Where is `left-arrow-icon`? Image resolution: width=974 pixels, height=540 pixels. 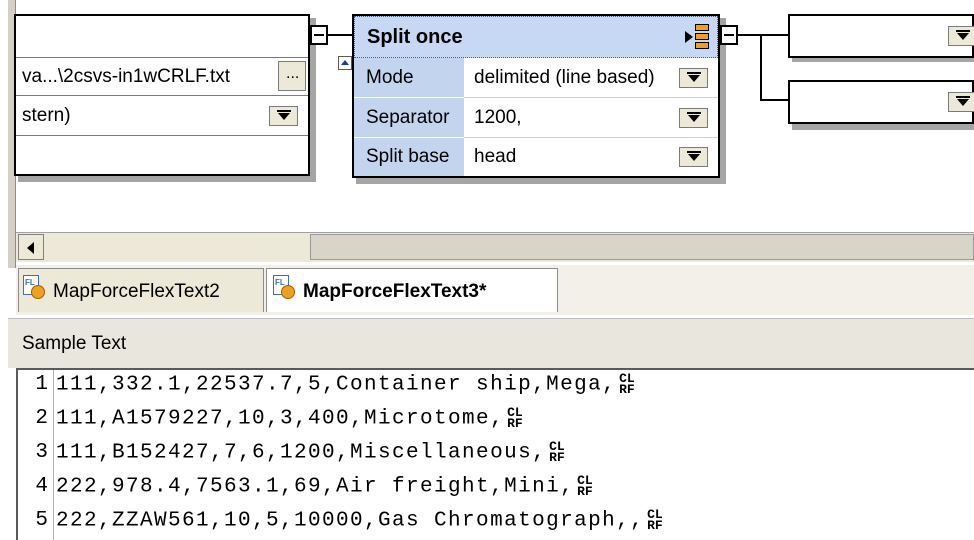
left-arrow-icon is located at coordinates (30, 248).